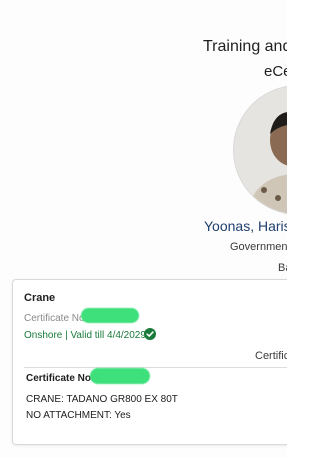 This screenshot has width=320, height=458. I want to click on page-title: Training and, so click(245, 46).